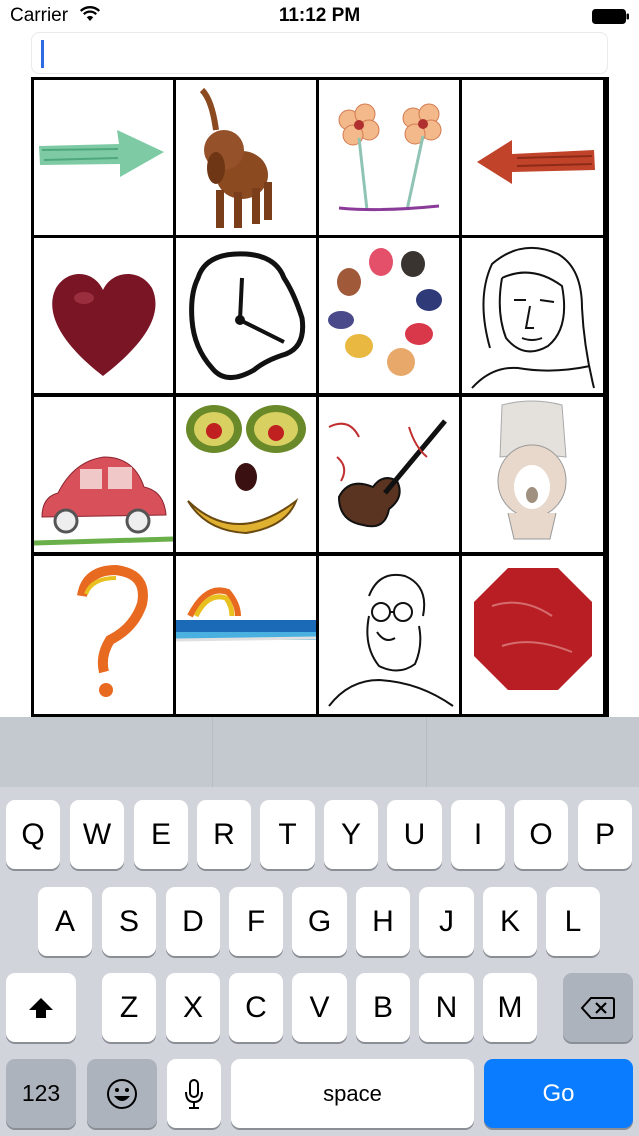 The width and height of the screenshot is (639, 1136). Describe the element at coordinates (389, 474) in the screenshot. I see `violin-image` at that location.